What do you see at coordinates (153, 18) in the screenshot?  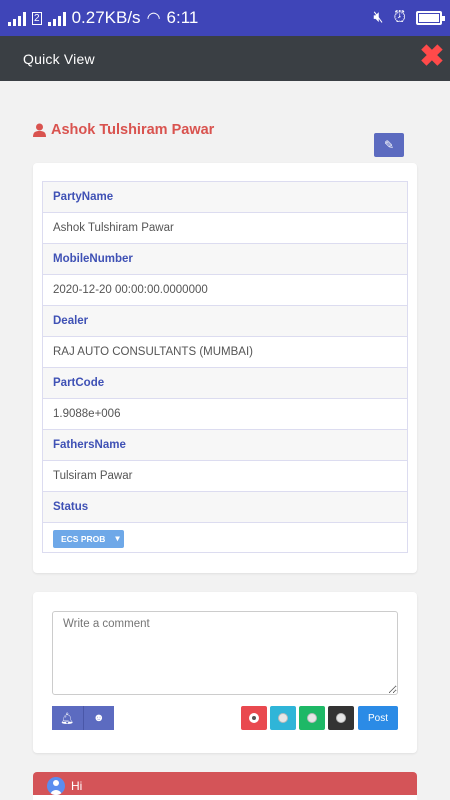 I see `wifi-icon: ◠` at bounding box center [153, 18].